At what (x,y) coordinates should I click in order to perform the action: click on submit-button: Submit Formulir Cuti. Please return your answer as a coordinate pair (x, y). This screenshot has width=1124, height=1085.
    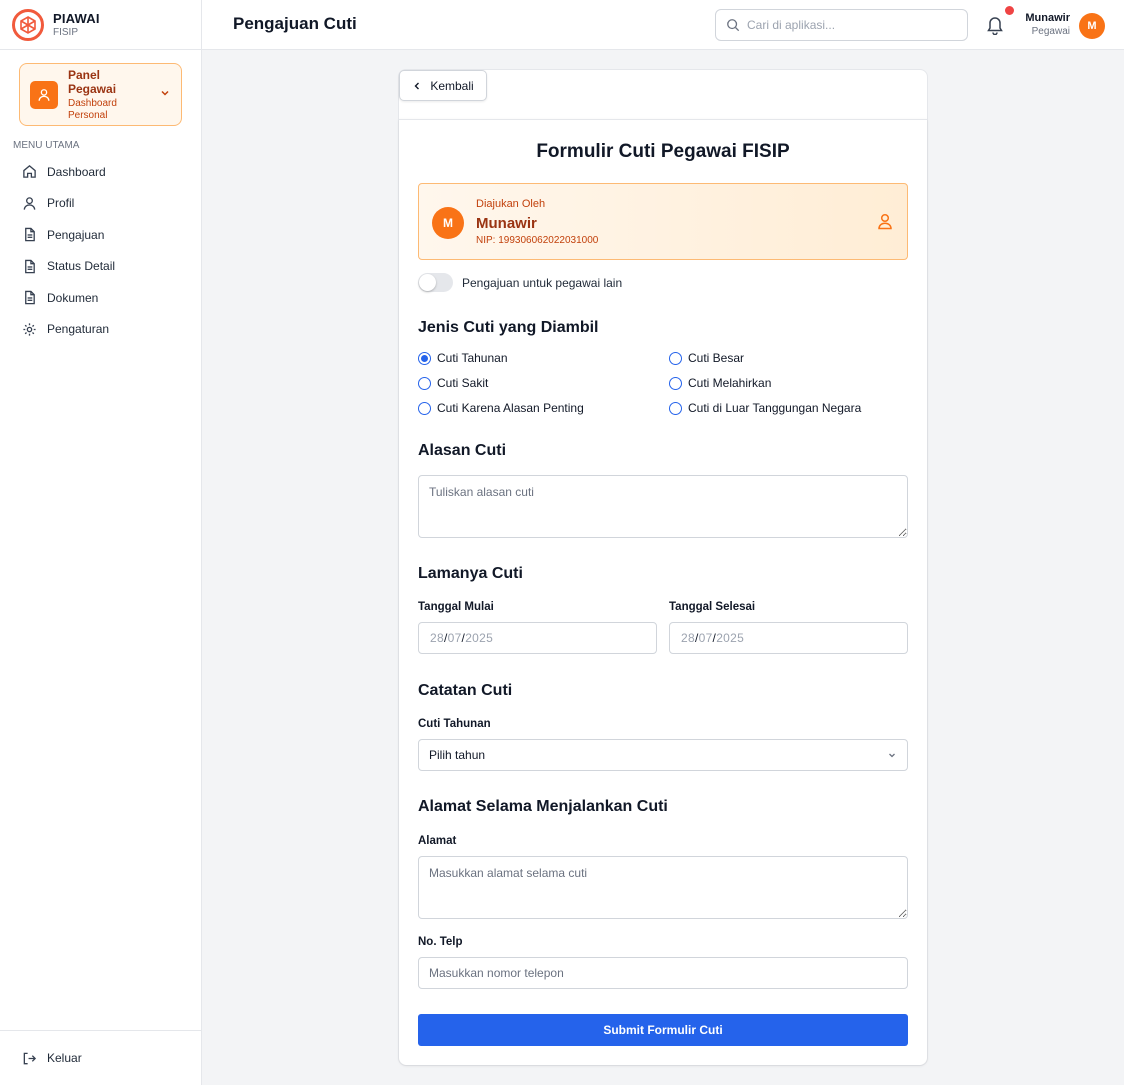
    Looking at the image, I should click on (663, 1030).